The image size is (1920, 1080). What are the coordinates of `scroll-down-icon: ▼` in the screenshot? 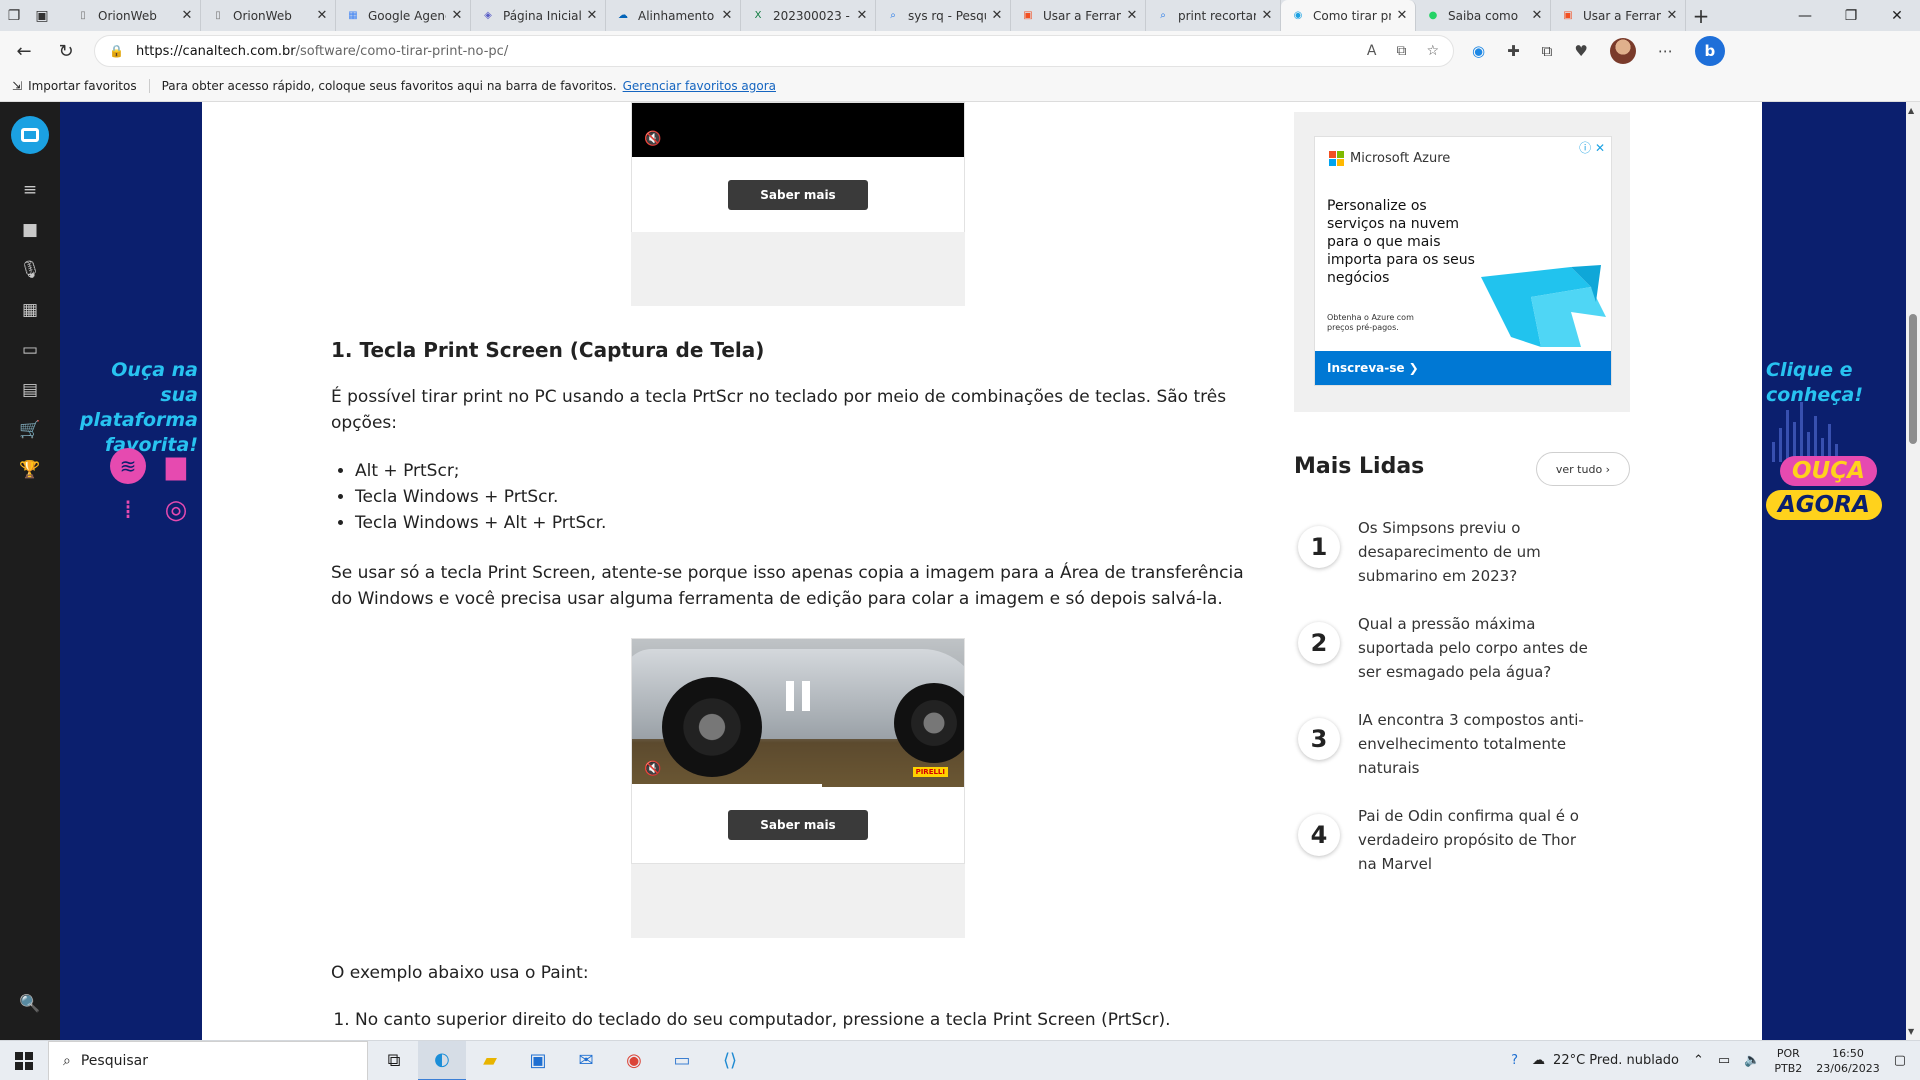 It's located at (1911, 1031).